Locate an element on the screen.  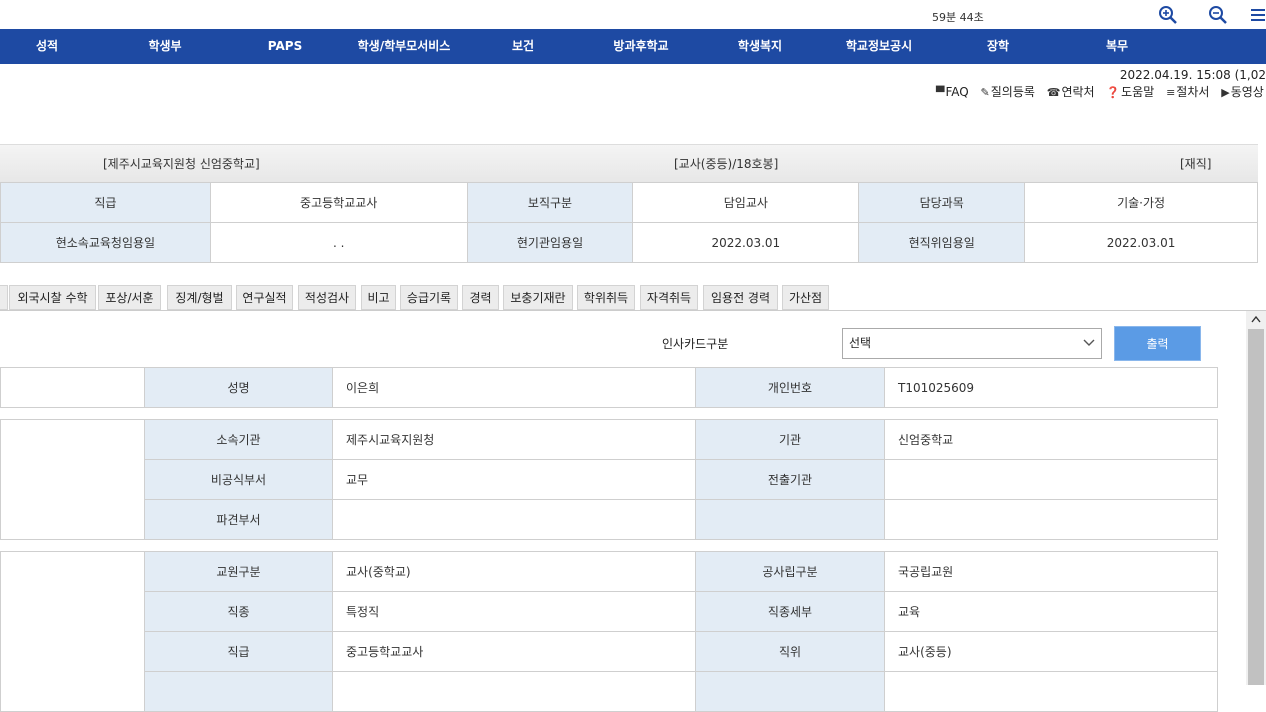
tab-certificate: 자격취득 is located at coordinates (669, 297).